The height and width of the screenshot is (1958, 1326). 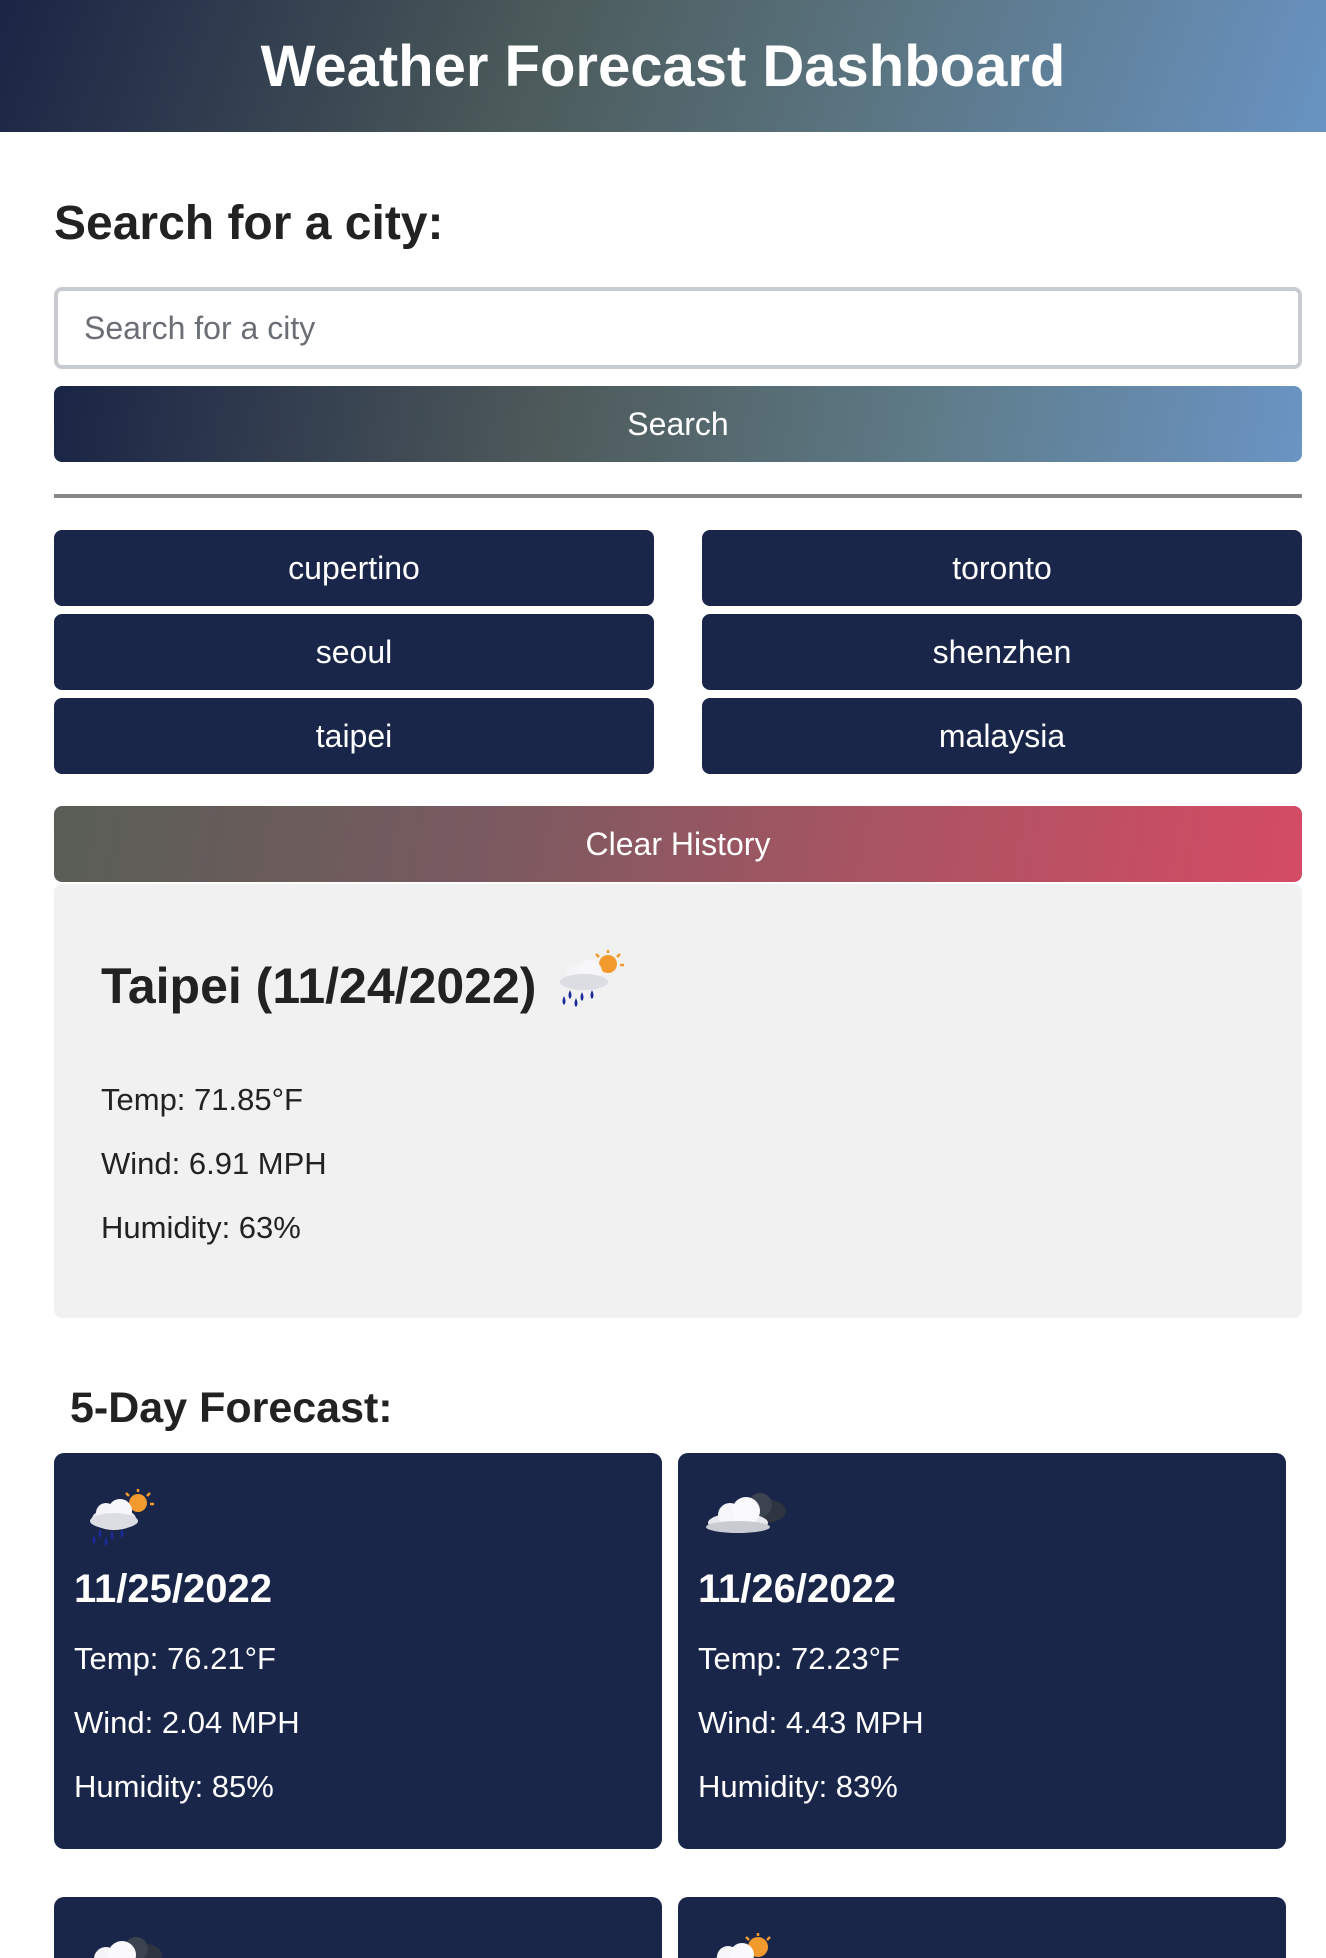 What do you see at coordinates (319, 986) in the screenshot?
I see `current-city-date: Taipei (11/24/2022)` at bounding box center [319, 986].